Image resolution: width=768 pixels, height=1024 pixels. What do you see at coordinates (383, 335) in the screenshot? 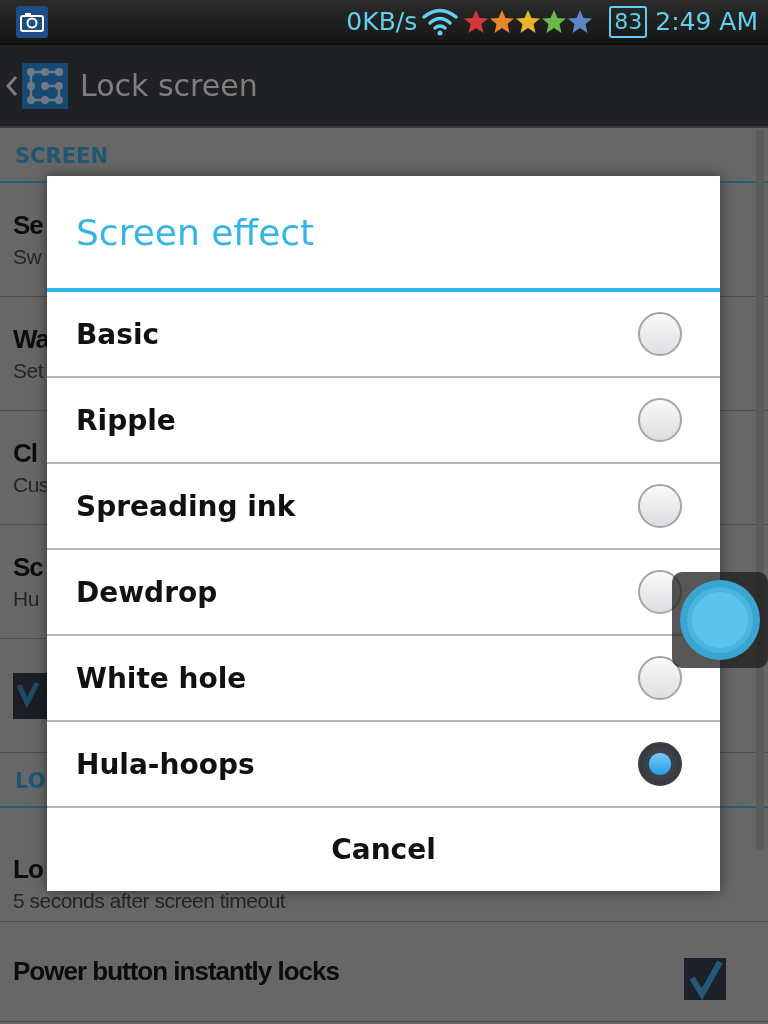
I see `effect-option: Basic` at bounding box center [383, 335].